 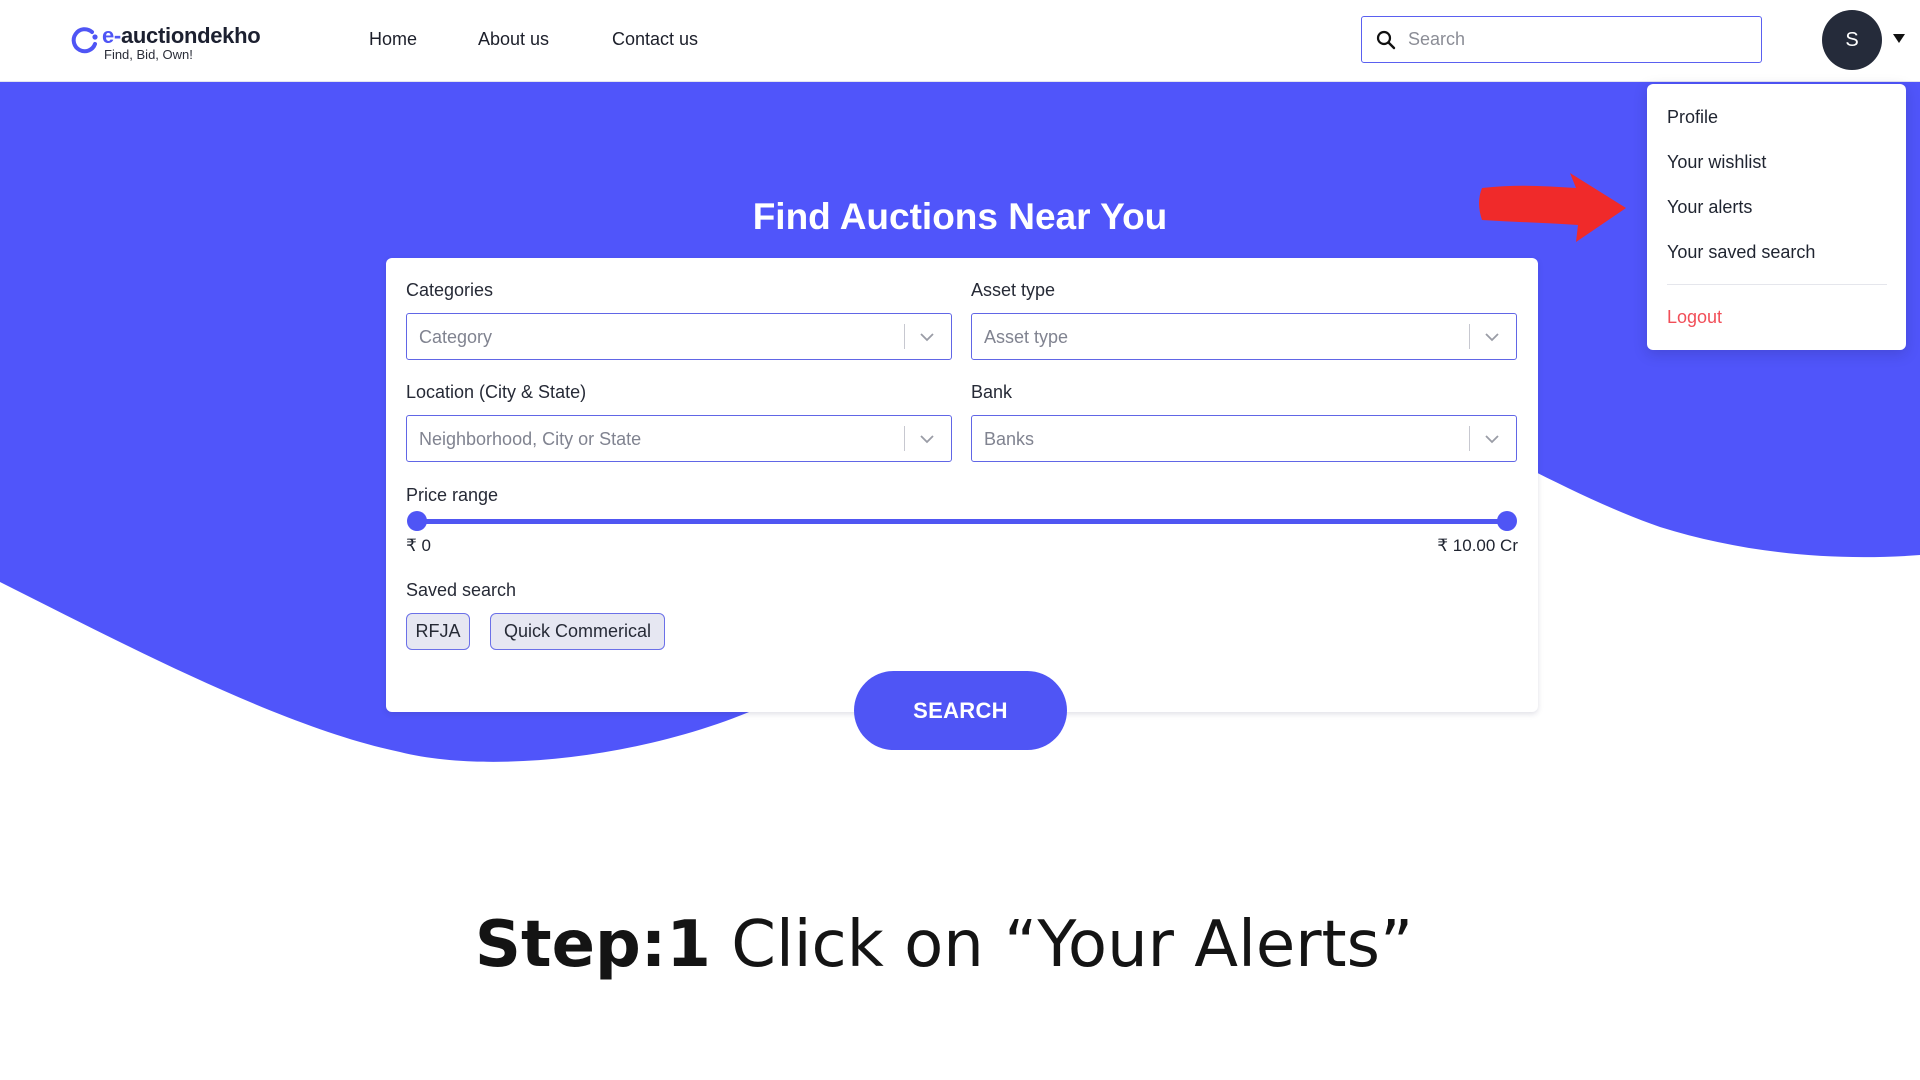 What do you see at coordinates (1694, 317) in the screenshot?
I see `menu-item-logout: Logout` at bounding box center [1694, 317].